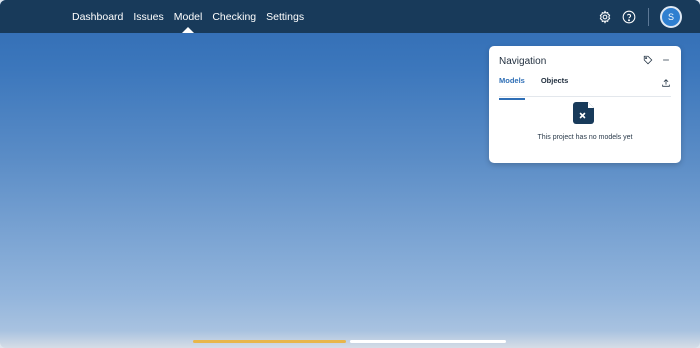  What do you see at coordinates (648, 16) in the screenshot?
I see `toolbar-divider` at bounding box center [648, 16].